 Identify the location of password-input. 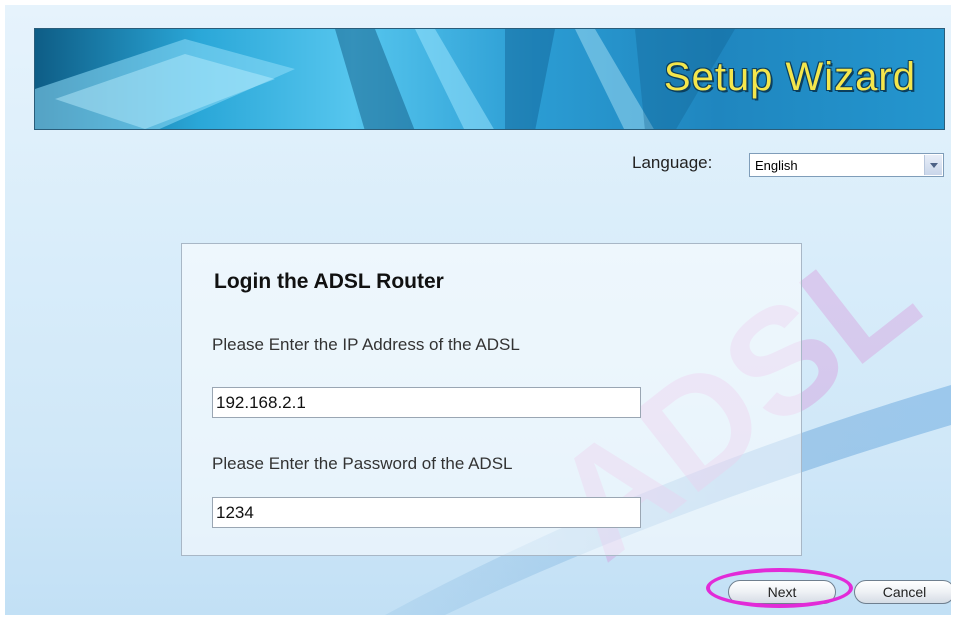
(426, 512).